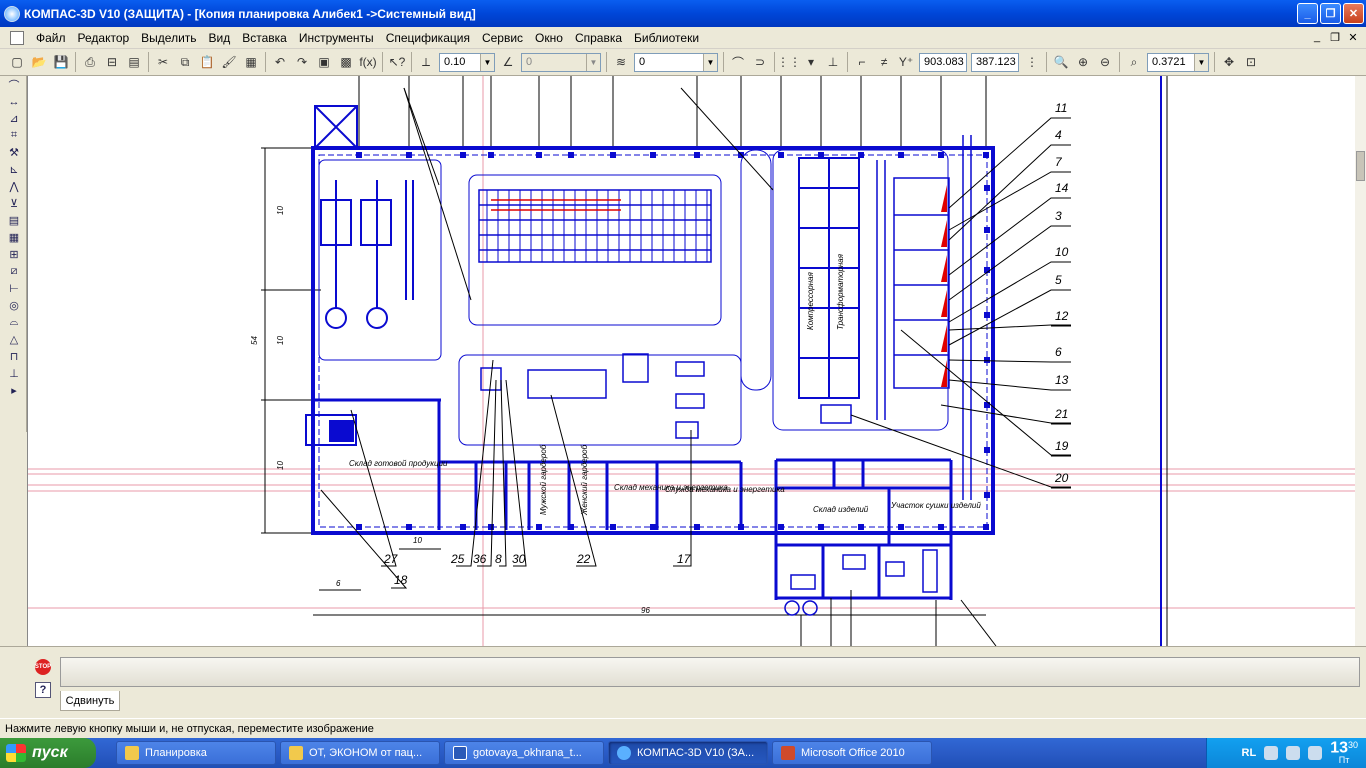  Describe the element at coordinates (1315, 753) in the screenshot. I see `volume-icon` at that location.